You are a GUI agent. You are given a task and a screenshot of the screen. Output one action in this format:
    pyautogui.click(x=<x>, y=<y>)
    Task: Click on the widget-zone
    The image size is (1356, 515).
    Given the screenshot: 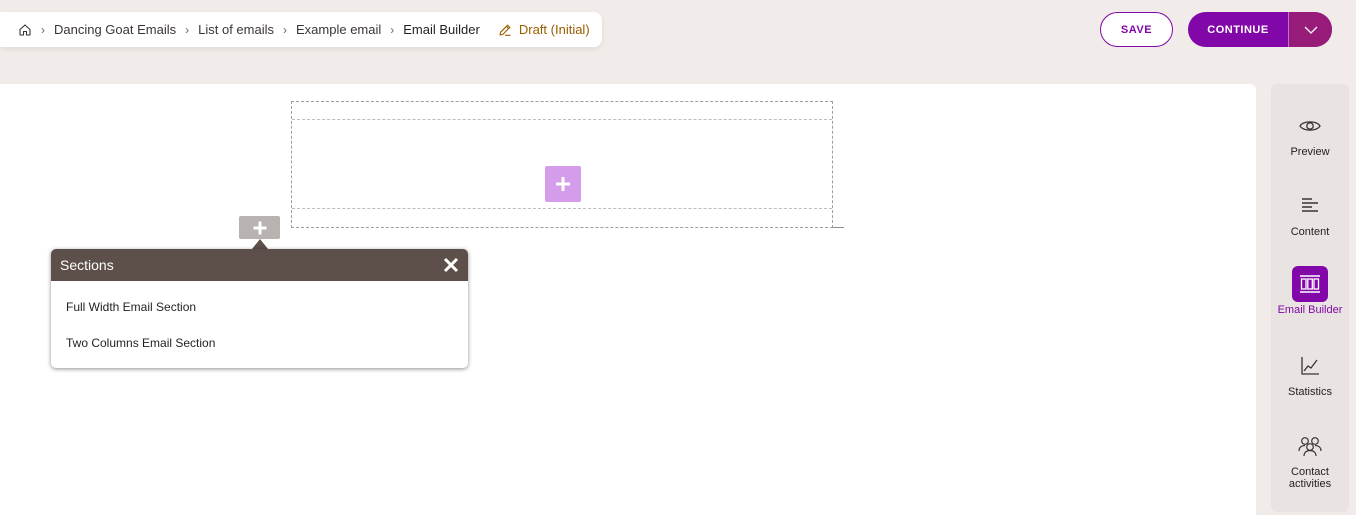 What is the action you would take?
    pyautogui.click(x=562, y=164)
    